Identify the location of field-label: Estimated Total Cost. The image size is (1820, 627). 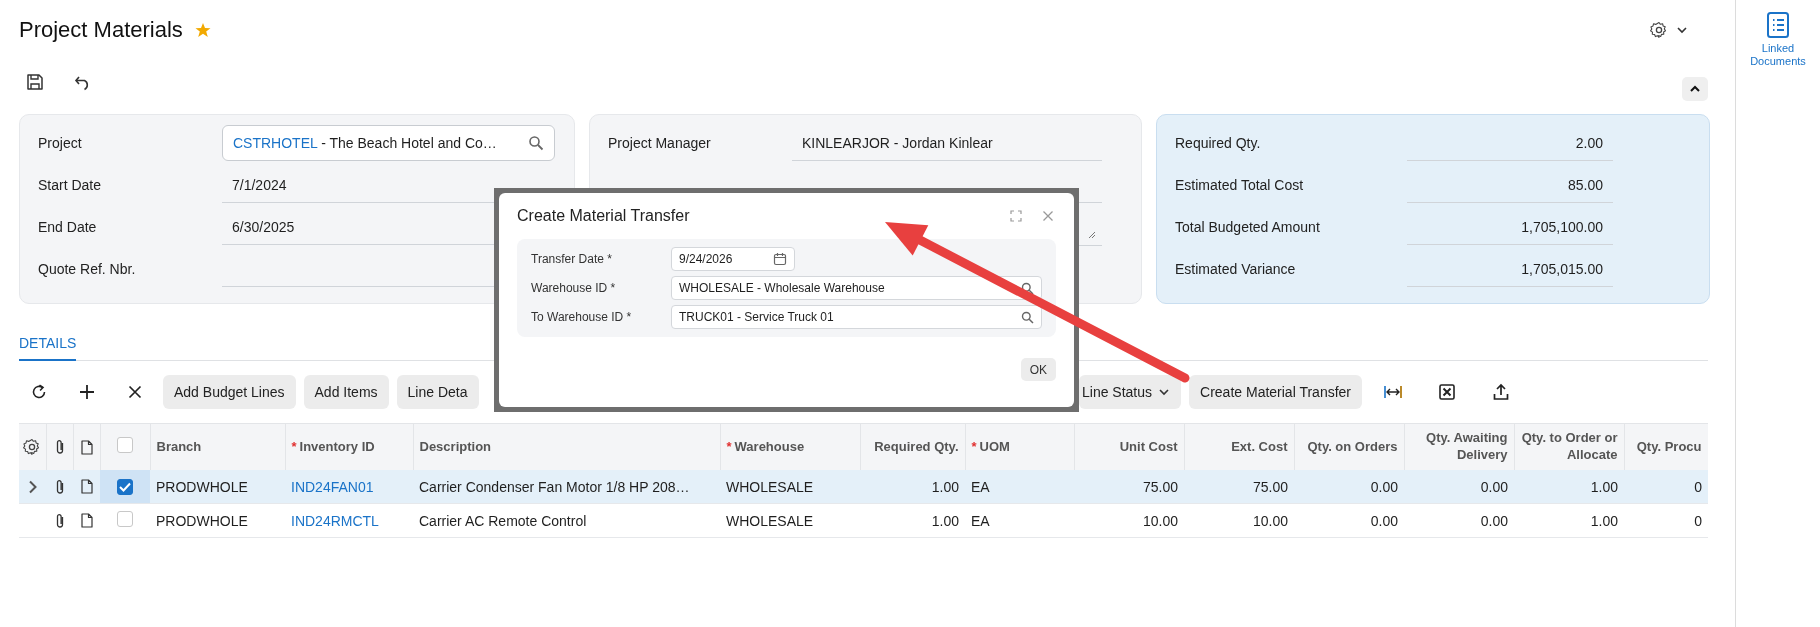
(1240, 185).